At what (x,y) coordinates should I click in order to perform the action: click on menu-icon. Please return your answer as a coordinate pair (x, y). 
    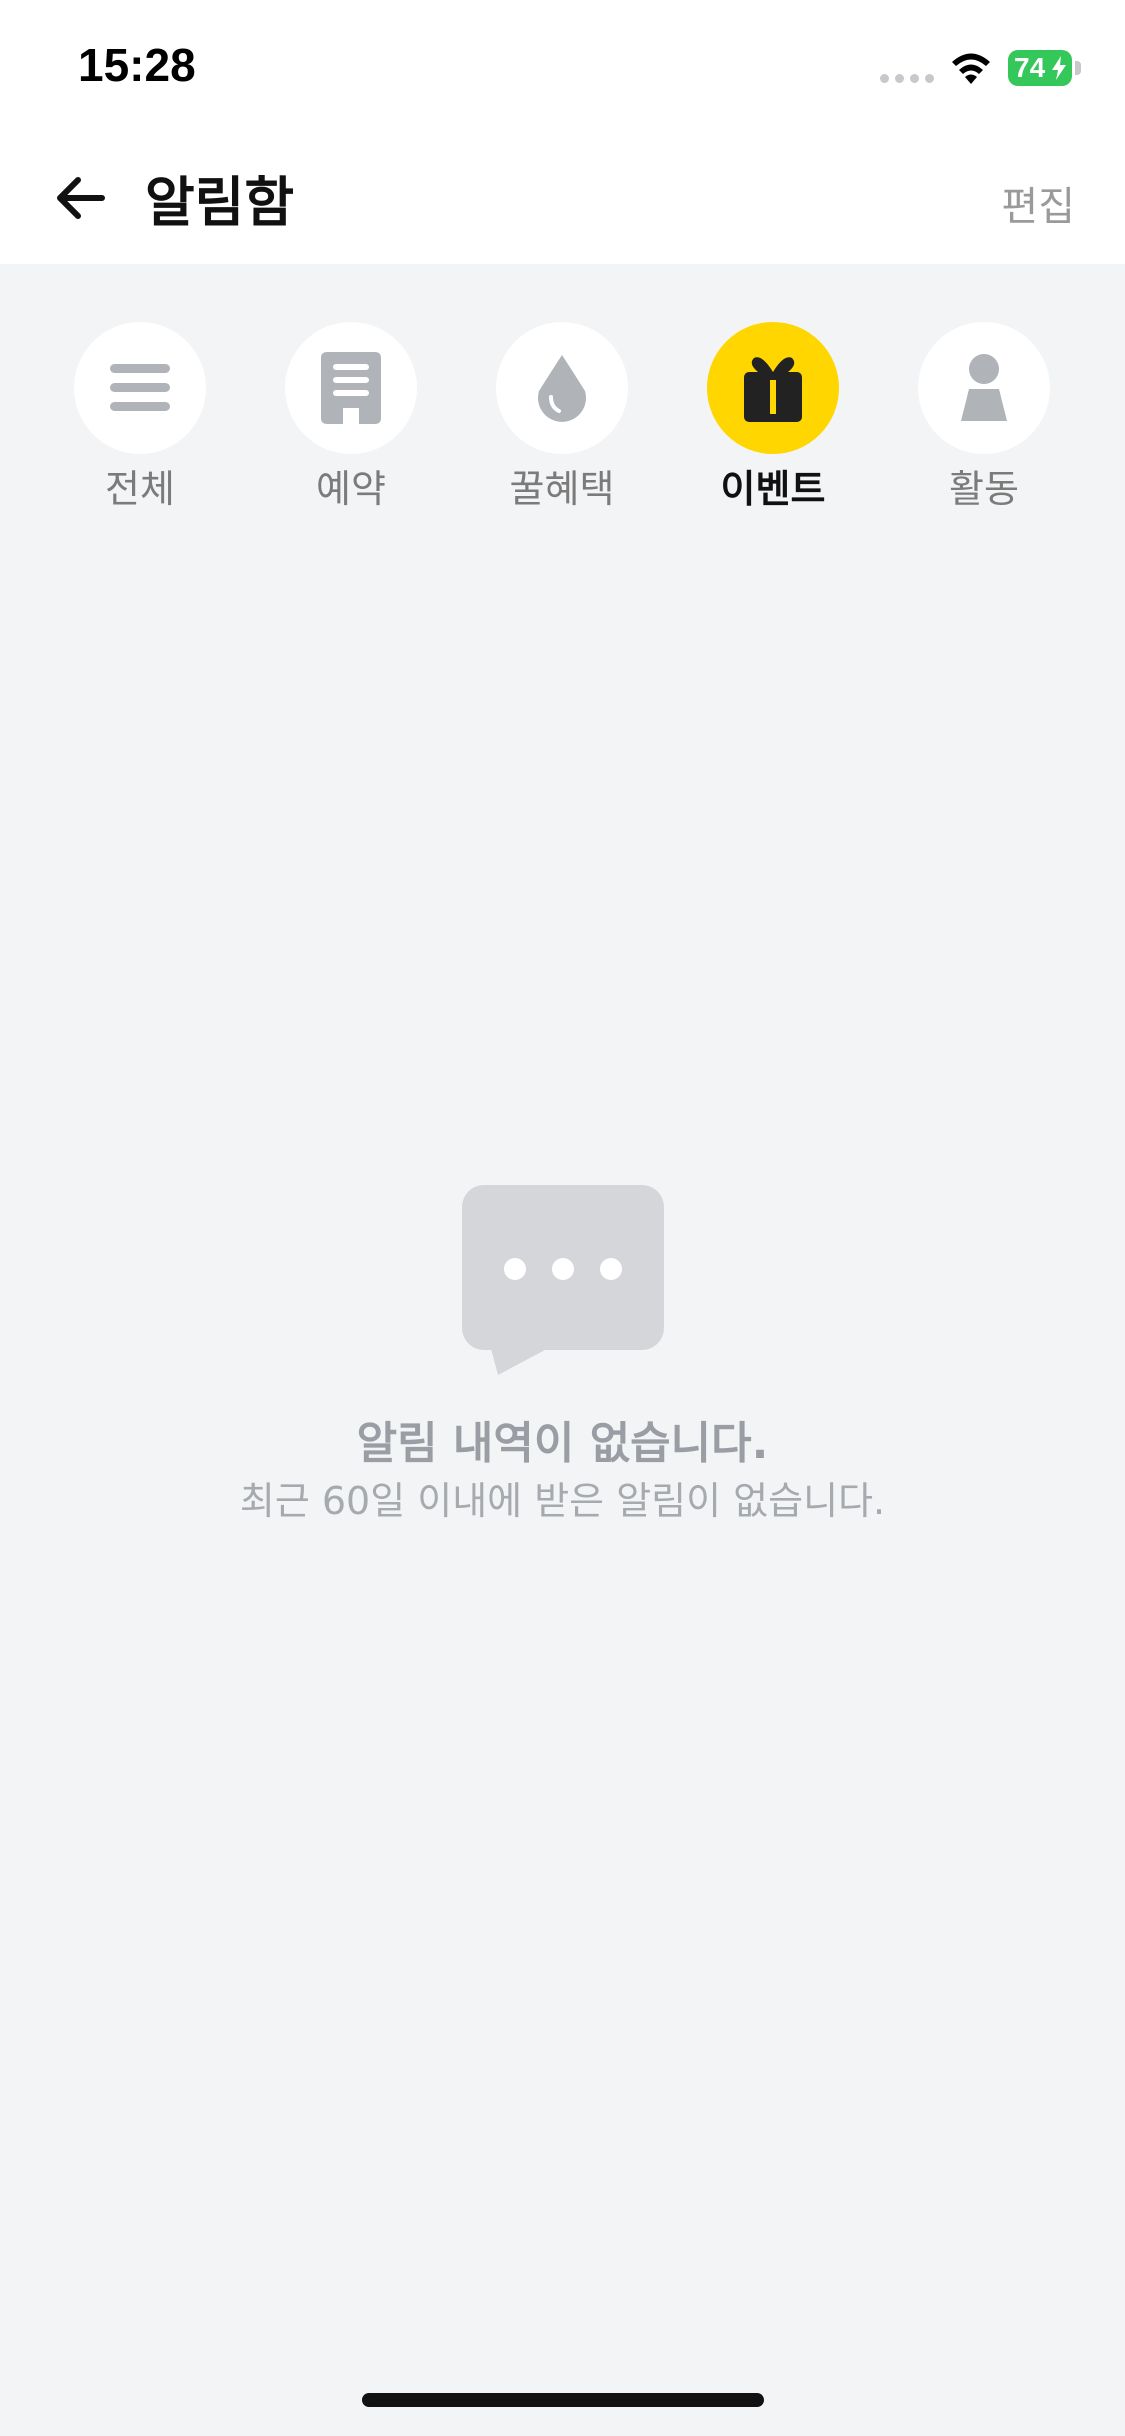
    Looking at the image, I should click on (140, 387).